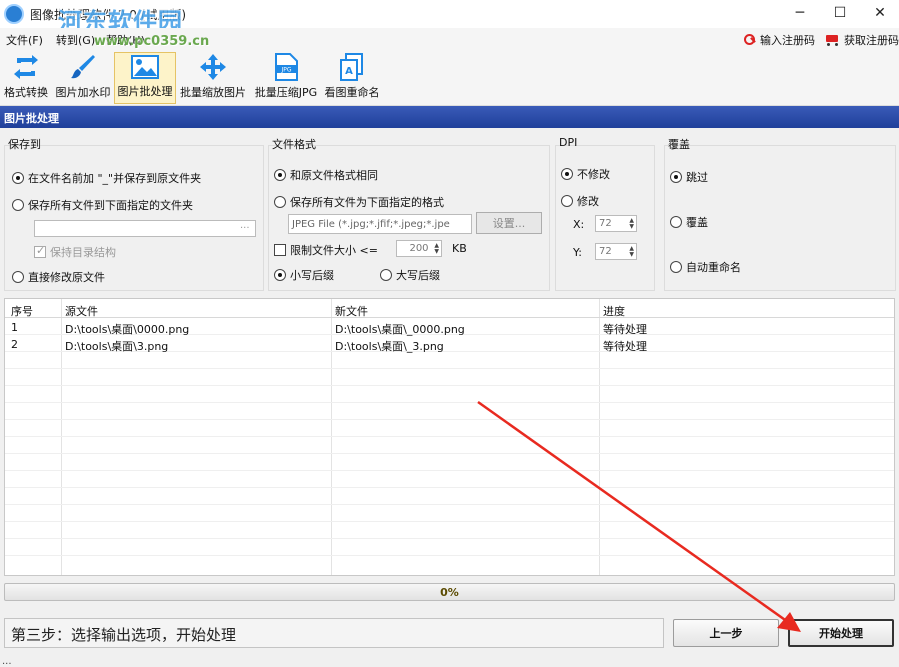 The height and width of the screenshot is (667, 899). Describe the element at coordinates (871, 40) in the screenshot. I see `buy-label: 获取注册码` at that location.